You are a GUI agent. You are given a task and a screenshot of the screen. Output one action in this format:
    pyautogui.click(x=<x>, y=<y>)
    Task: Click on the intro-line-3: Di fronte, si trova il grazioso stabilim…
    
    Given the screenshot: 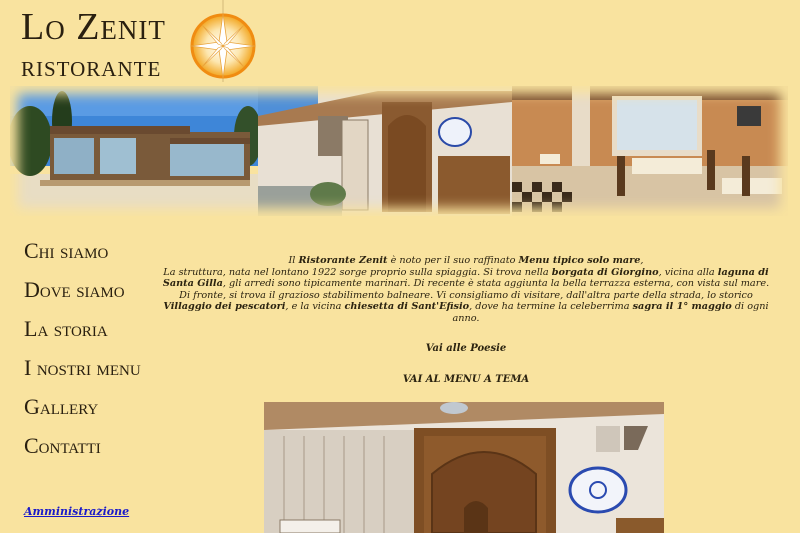 What is the action you would take?
    pyautogui.click(x=466, y=306)
    